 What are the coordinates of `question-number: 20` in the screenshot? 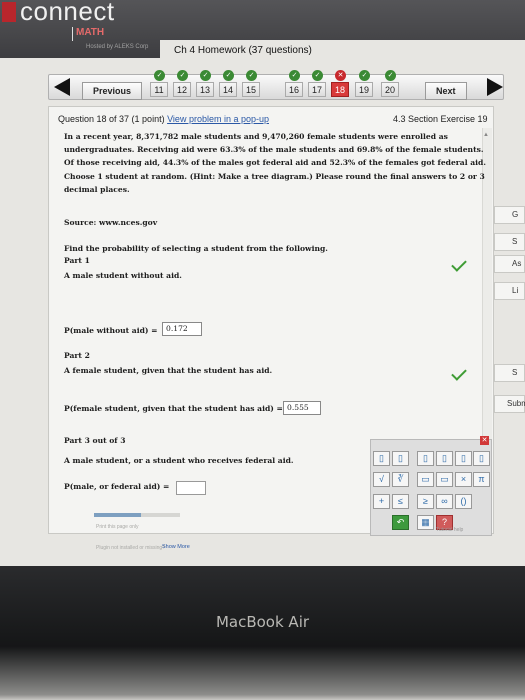 It's located at (390, 89).